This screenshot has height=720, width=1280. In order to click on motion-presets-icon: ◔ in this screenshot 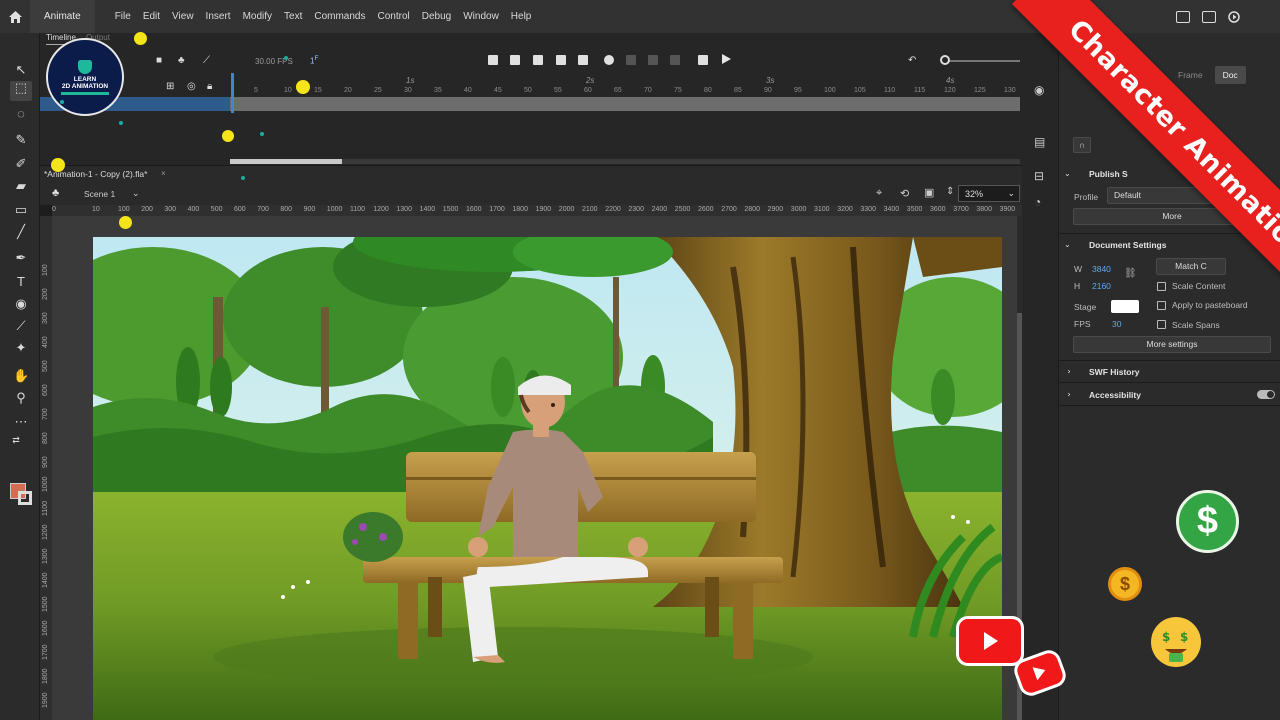, I will do `click(1037, 202)`.